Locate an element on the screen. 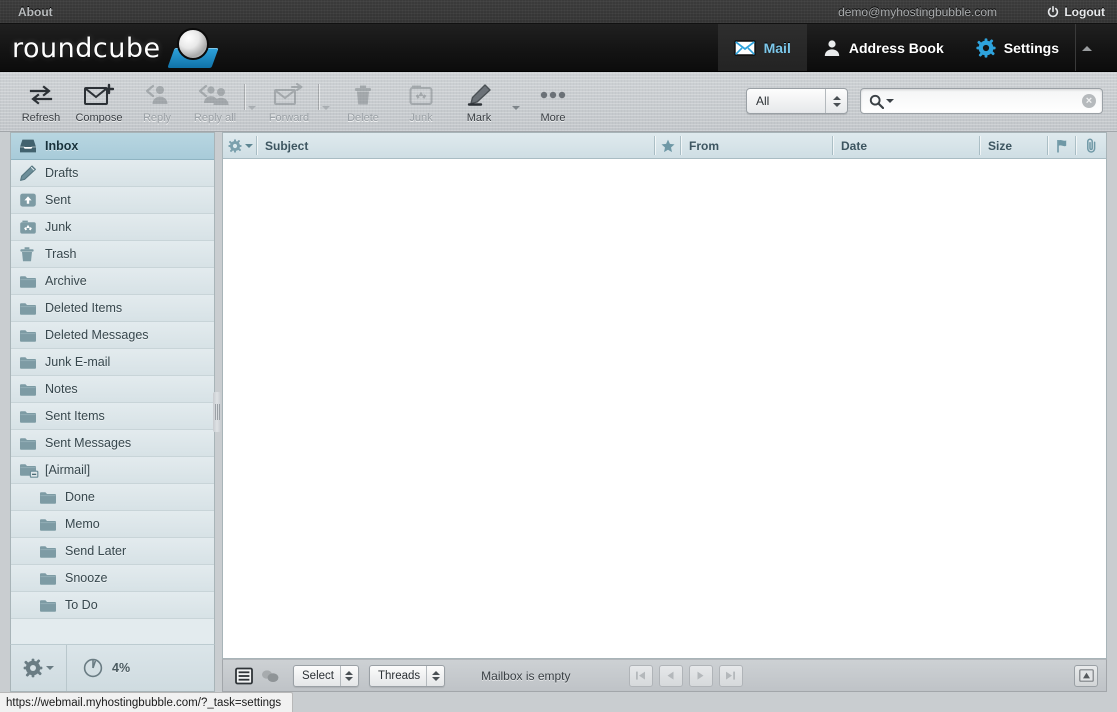 The height and width of the screenshot is (712, 1117). folder-item-sent-items: Sent Items is located at coordinates (112, 416).